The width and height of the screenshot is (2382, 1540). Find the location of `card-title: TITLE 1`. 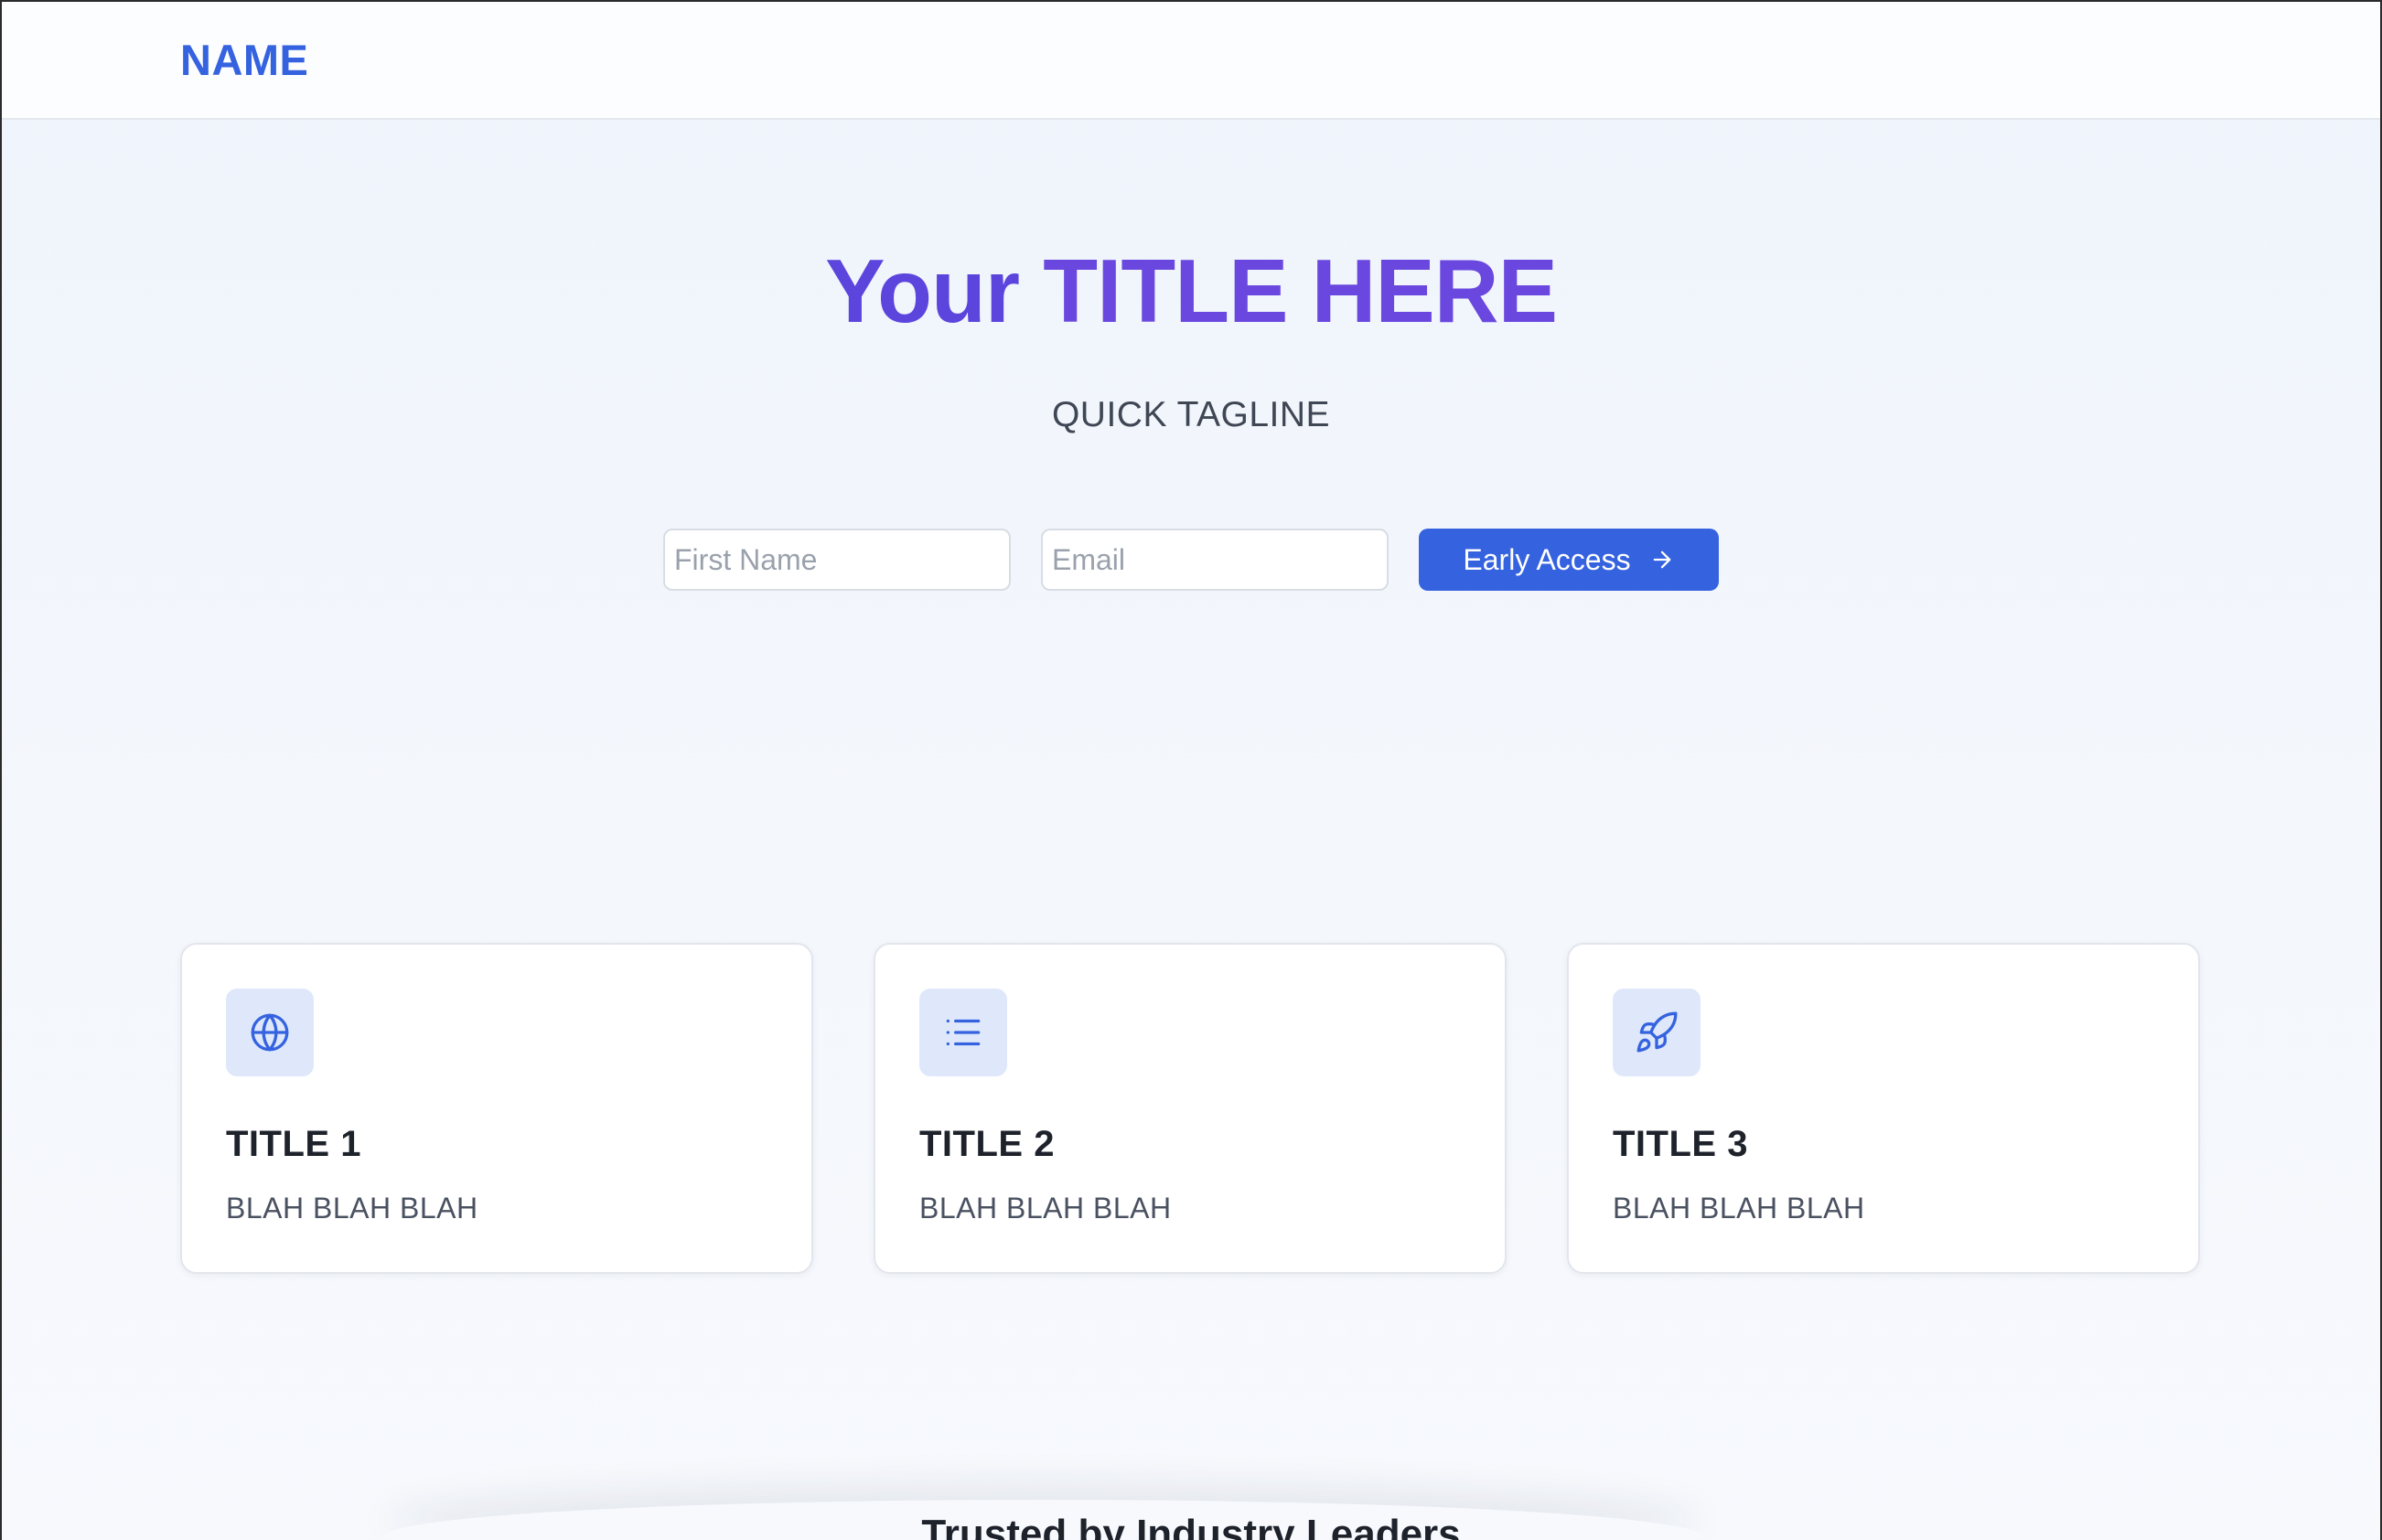

card-title: TITLE 1 is located at coordinates (293, 1144).